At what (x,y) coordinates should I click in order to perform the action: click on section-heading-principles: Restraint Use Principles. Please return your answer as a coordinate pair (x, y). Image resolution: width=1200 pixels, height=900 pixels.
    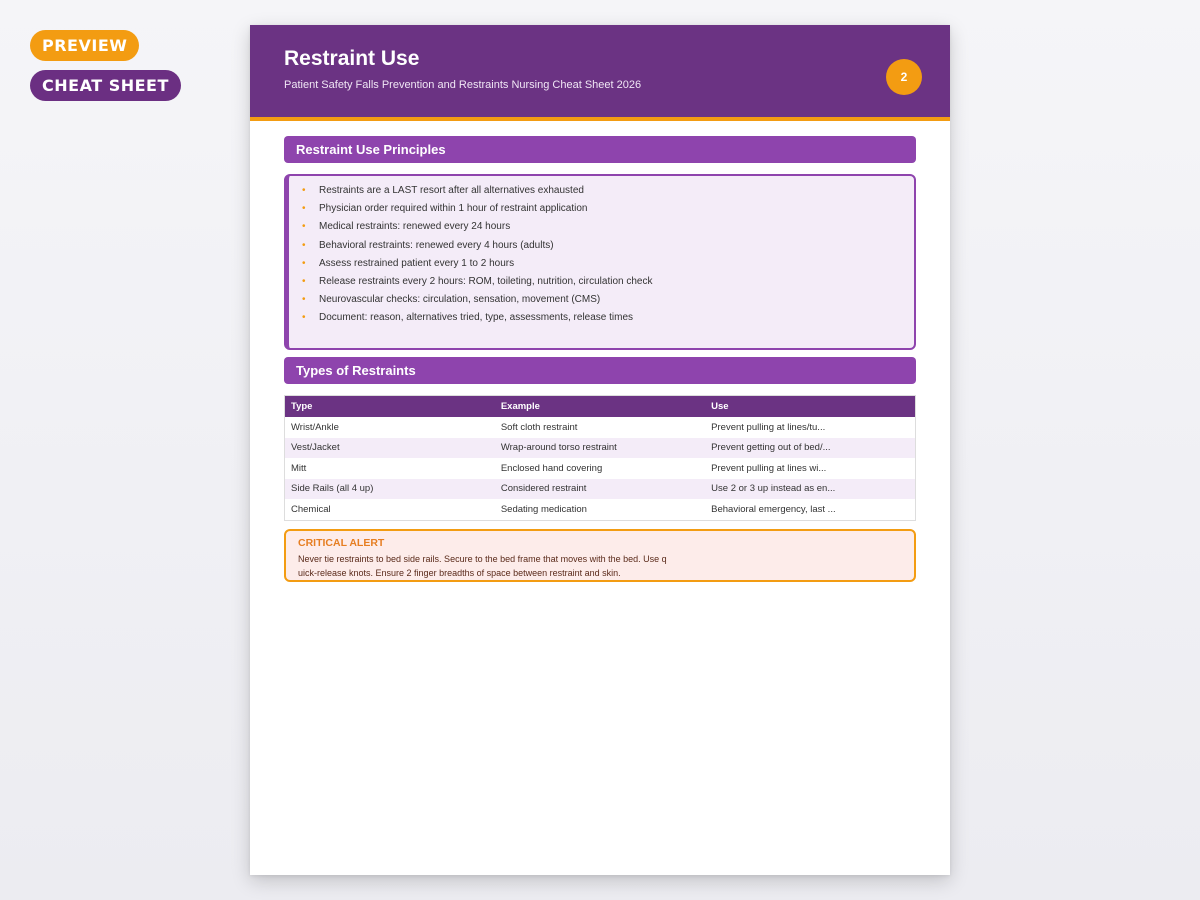
    Looking at the image, I should click on (600, 149).